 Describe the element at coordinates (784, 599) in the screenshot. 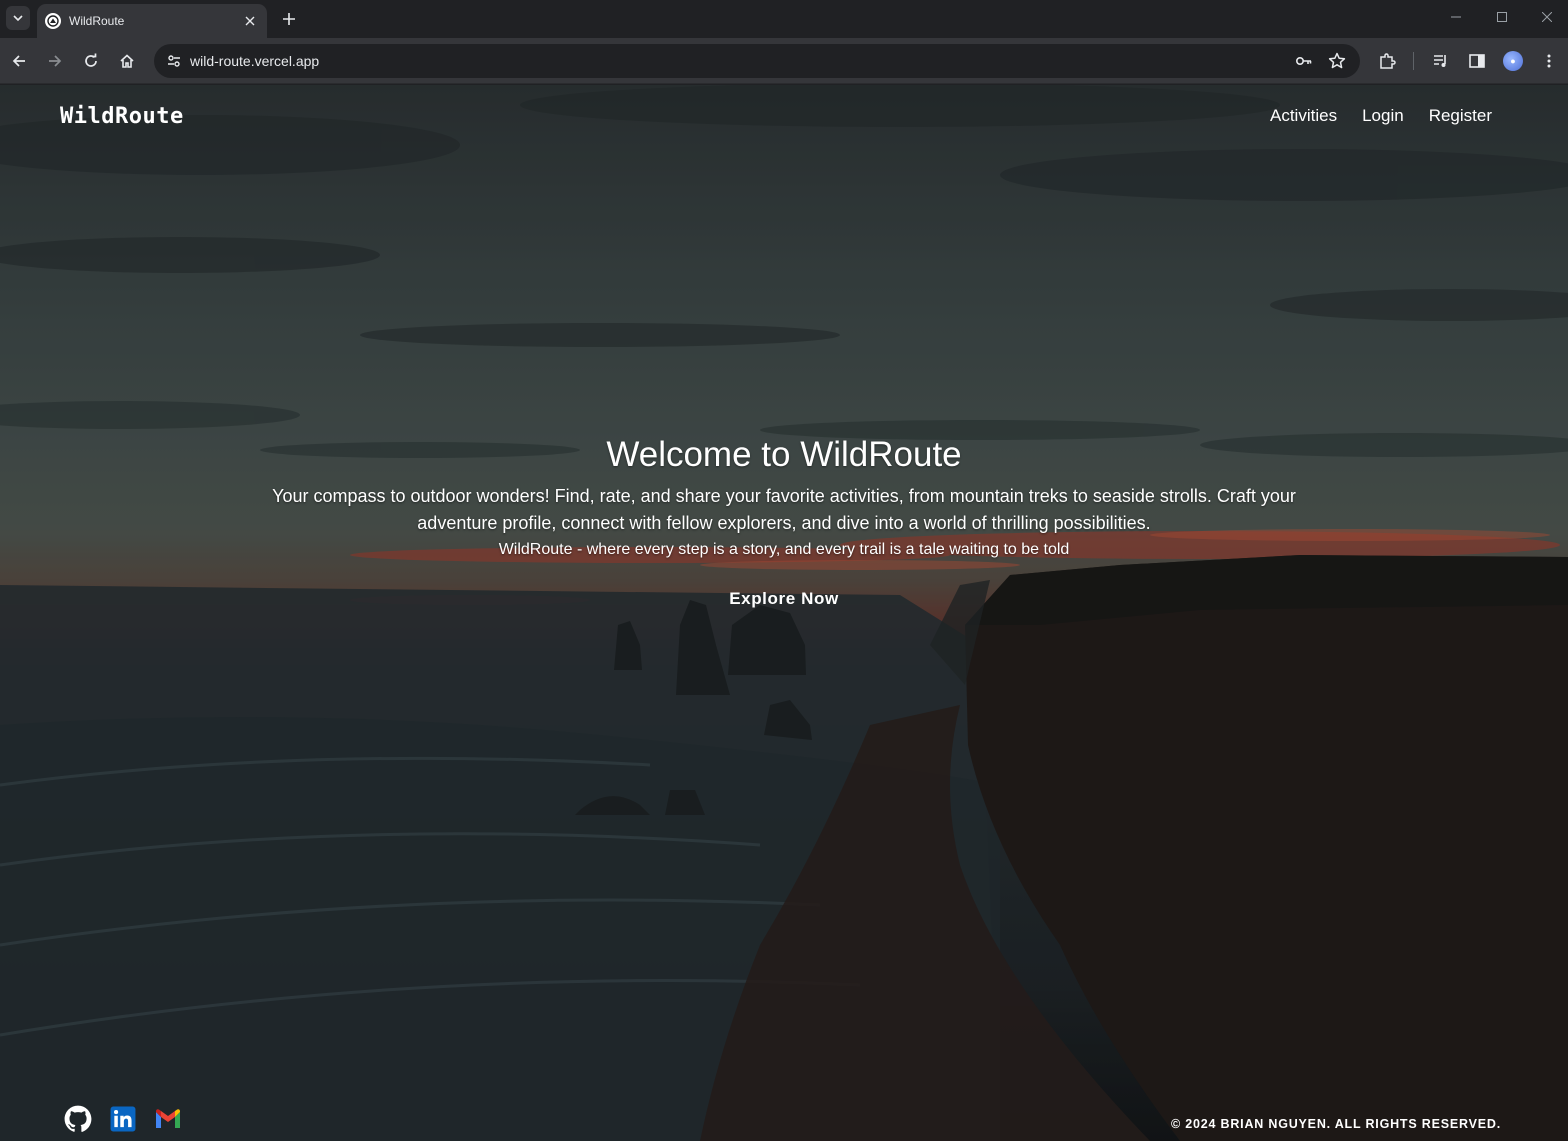

I see `explore-now-button: Explore Now` at that location.